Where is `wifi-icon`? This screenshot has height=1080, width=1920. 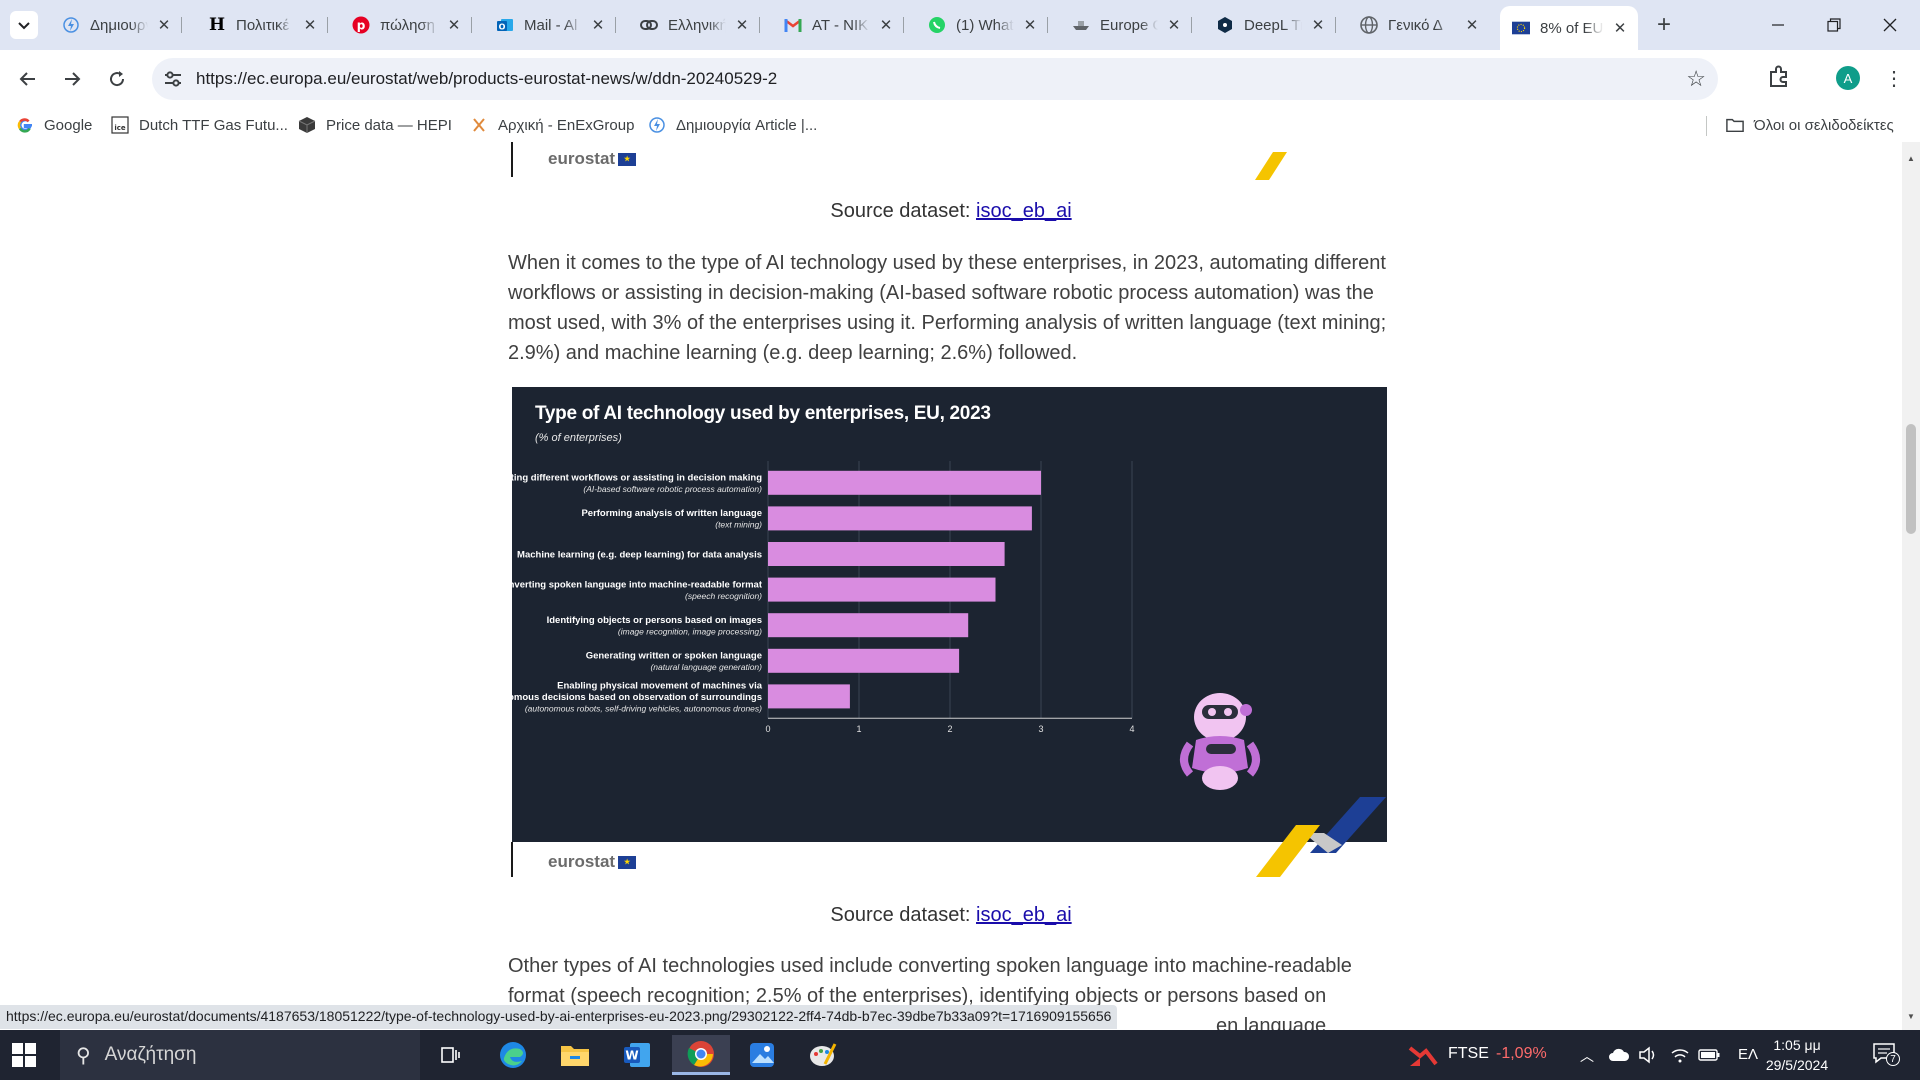 wifi-icon is located at coordinates (1680, 1055).